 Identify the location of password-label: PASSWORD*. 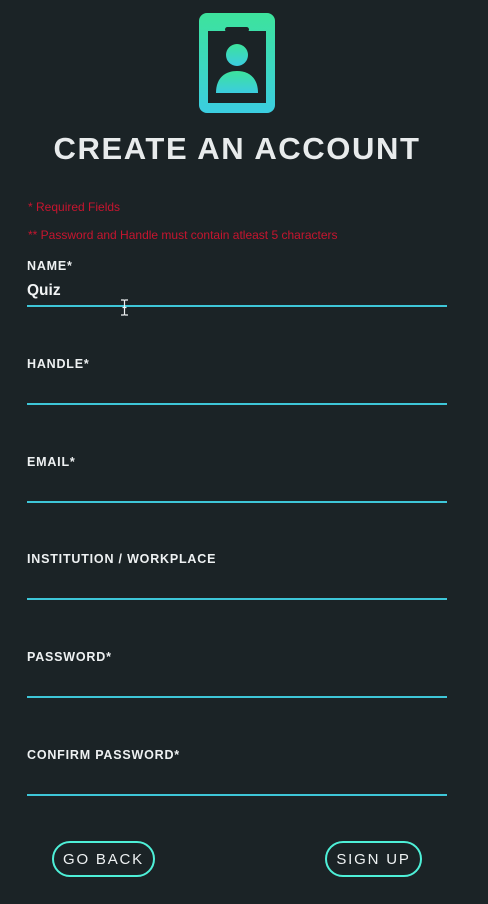
(69, 657).